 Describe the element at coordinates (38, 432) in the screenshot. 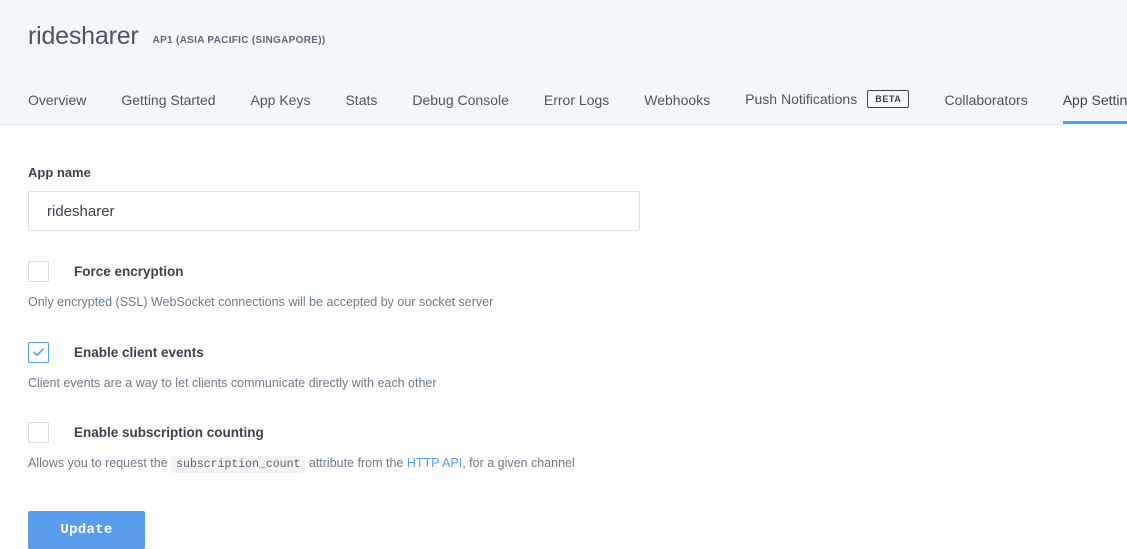

I see `enable-subscription-counting-checkbox` at that location.